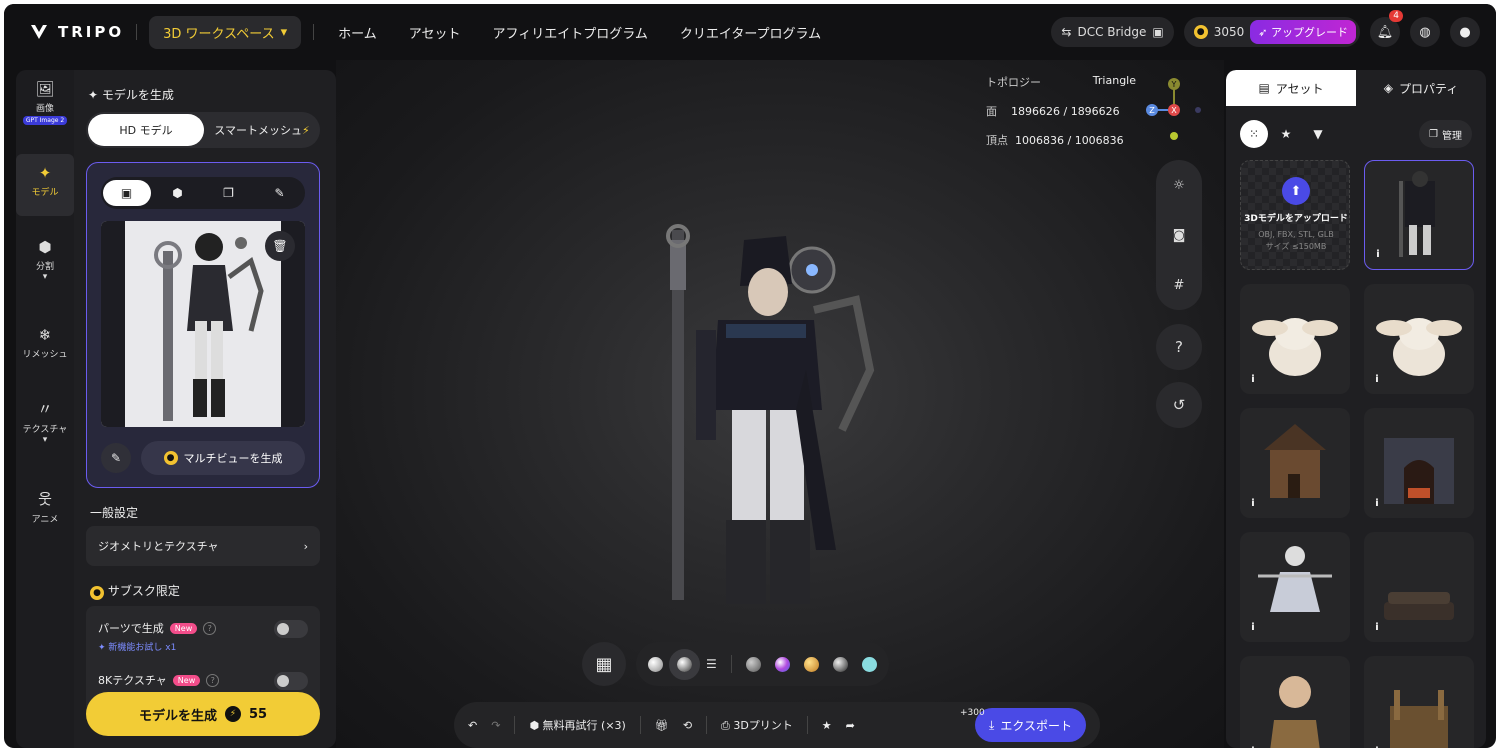  What do you see at coordinates (1296, 191) in the screenshot?
I see `upload-icon: ⬆` at bounding box center [1296, 191].